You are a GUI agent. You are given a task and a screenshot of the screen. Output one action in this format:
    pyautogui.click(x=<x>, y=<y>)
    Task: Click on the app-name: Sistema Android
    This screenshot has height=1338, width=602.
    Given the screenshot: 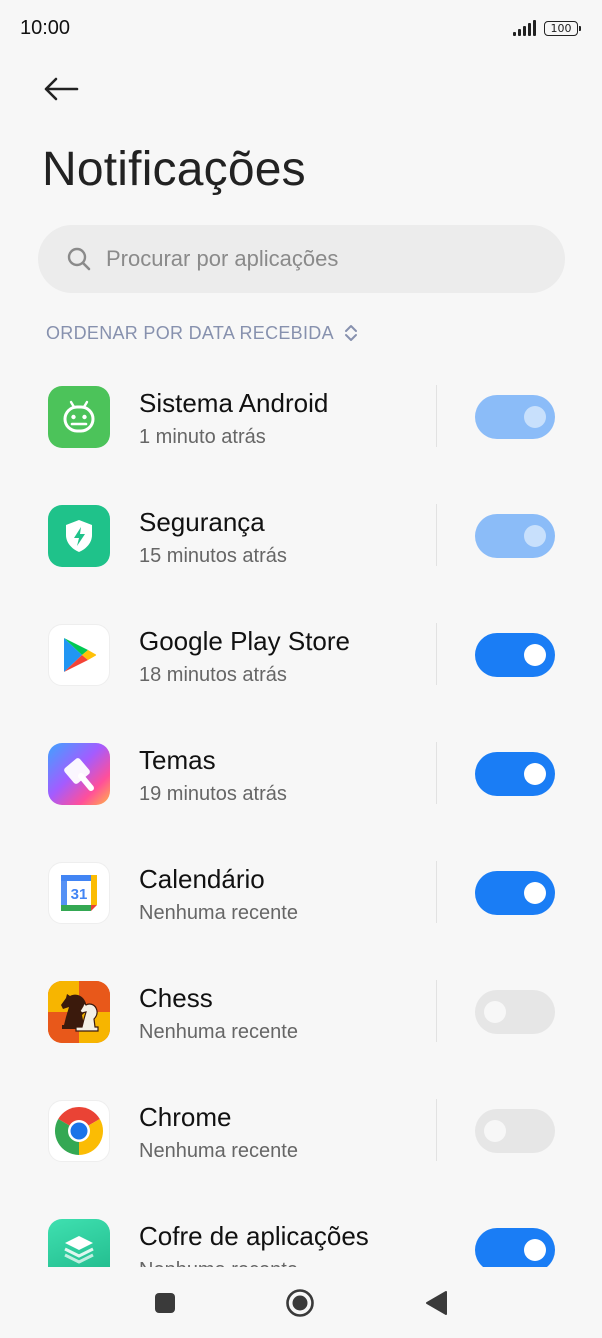 What is the action you would take?
    pyautogui.click(x=234, y=403)
    